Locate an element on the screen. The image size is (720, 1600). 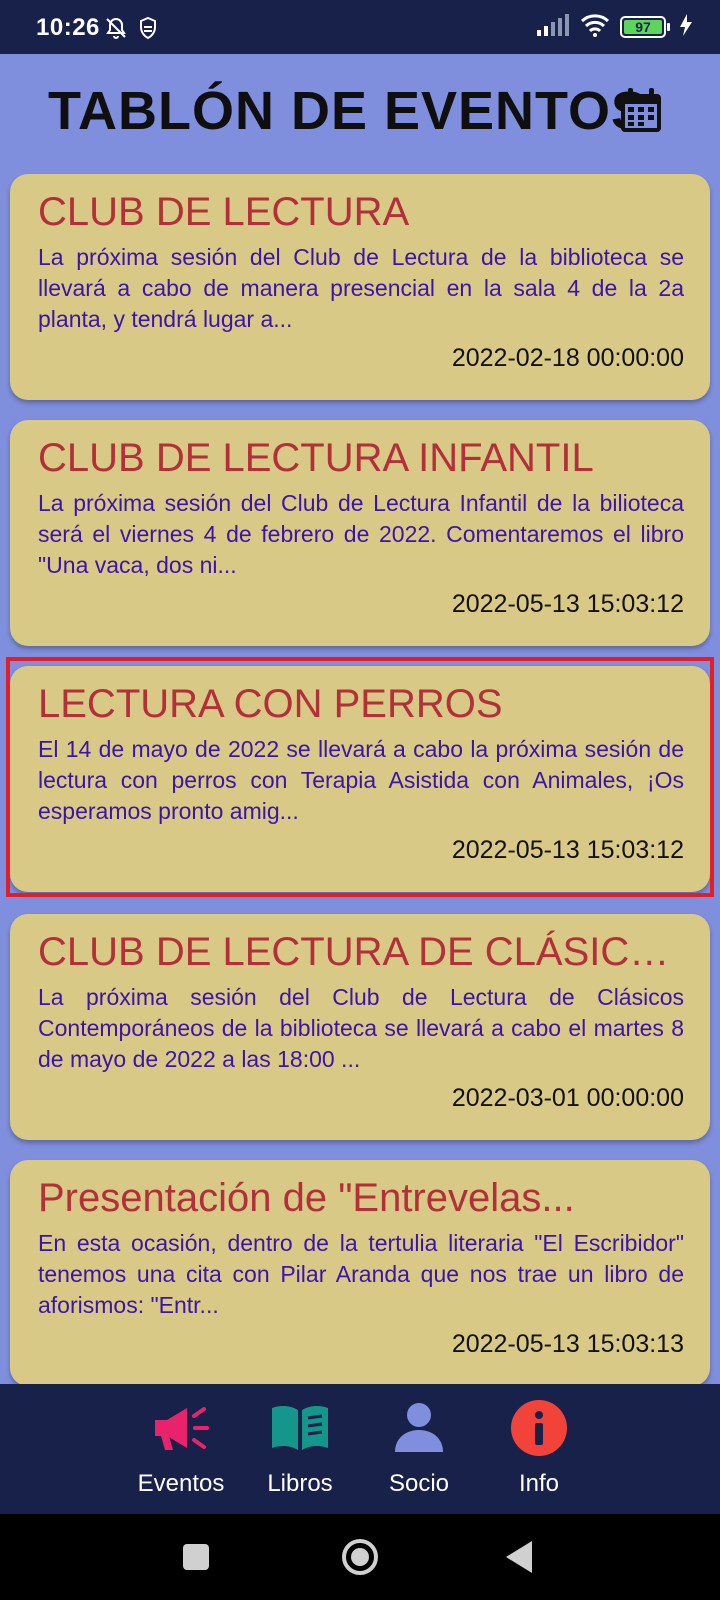
info-icon is located at coordinates (539, 1428).